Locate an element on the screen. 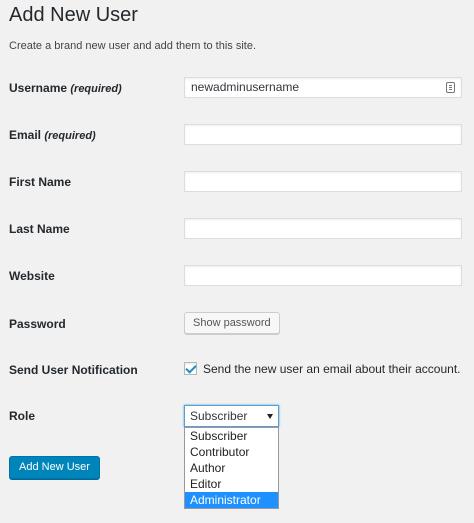 The height and width of the screenshot is (523, 474). first-name-label: First Name is located at coordinates (40, 182).